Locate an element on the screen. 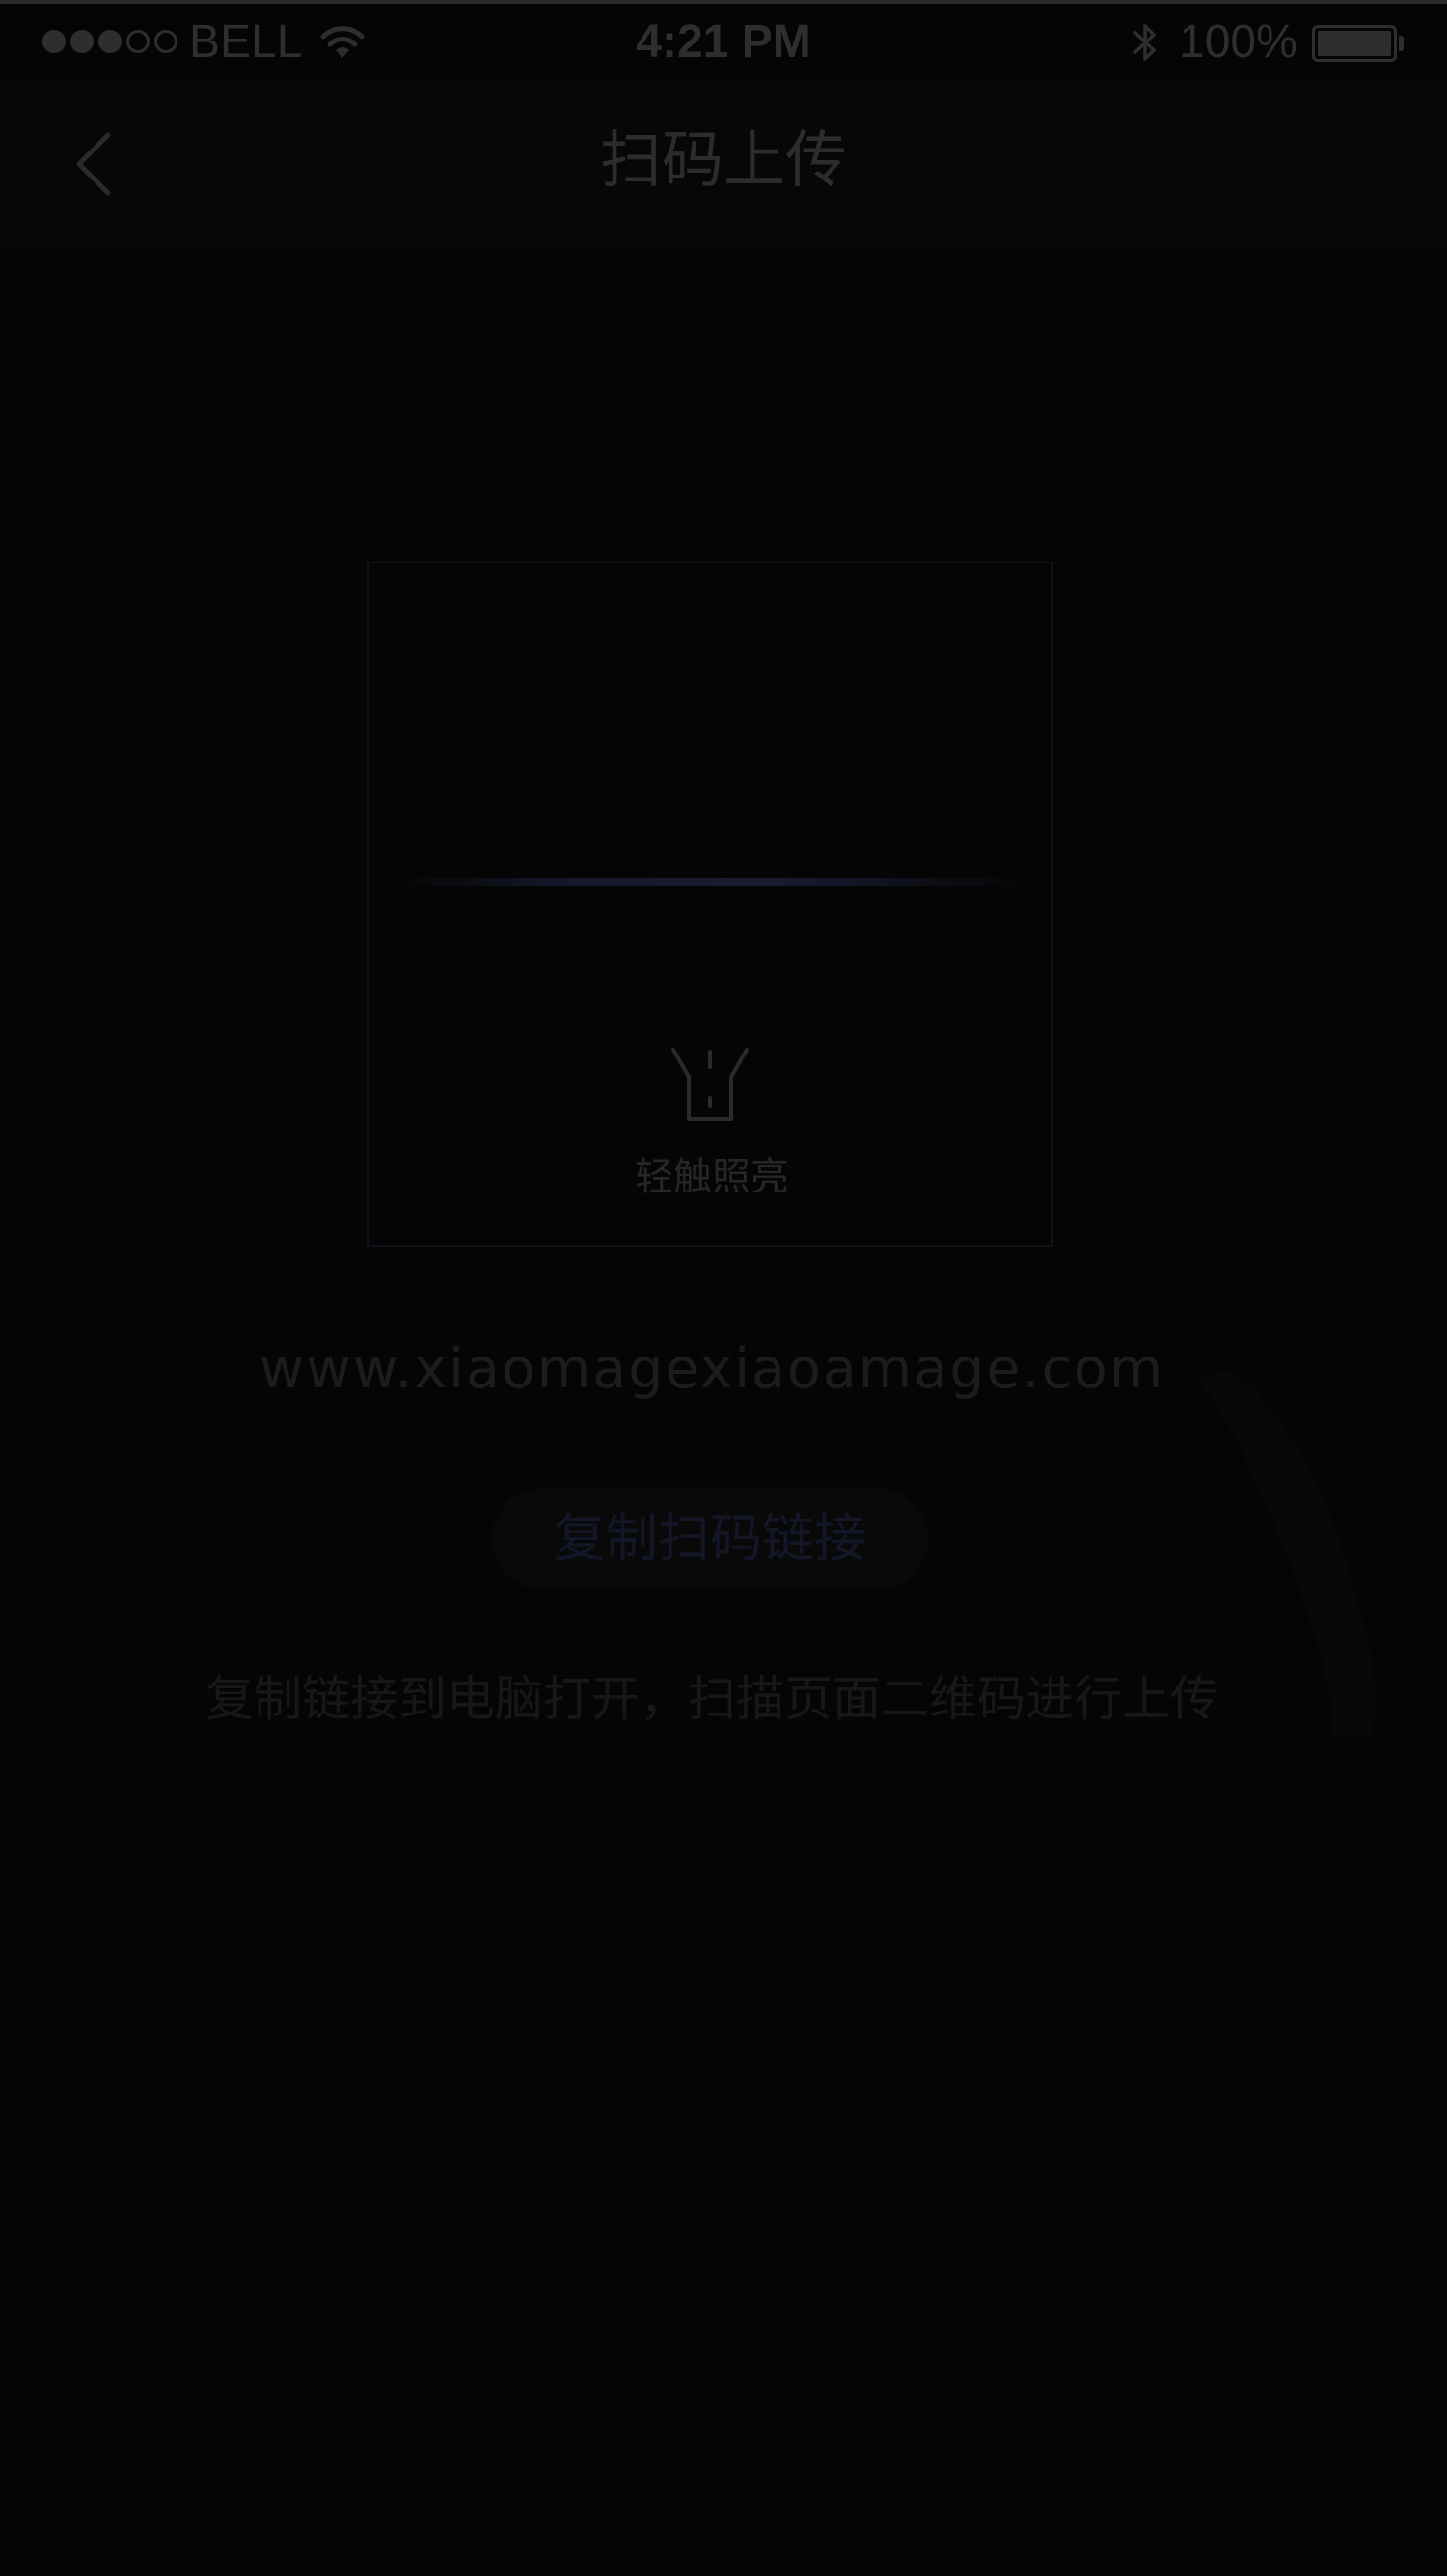  battery-level-fill is located at coordinates (1354, 44).